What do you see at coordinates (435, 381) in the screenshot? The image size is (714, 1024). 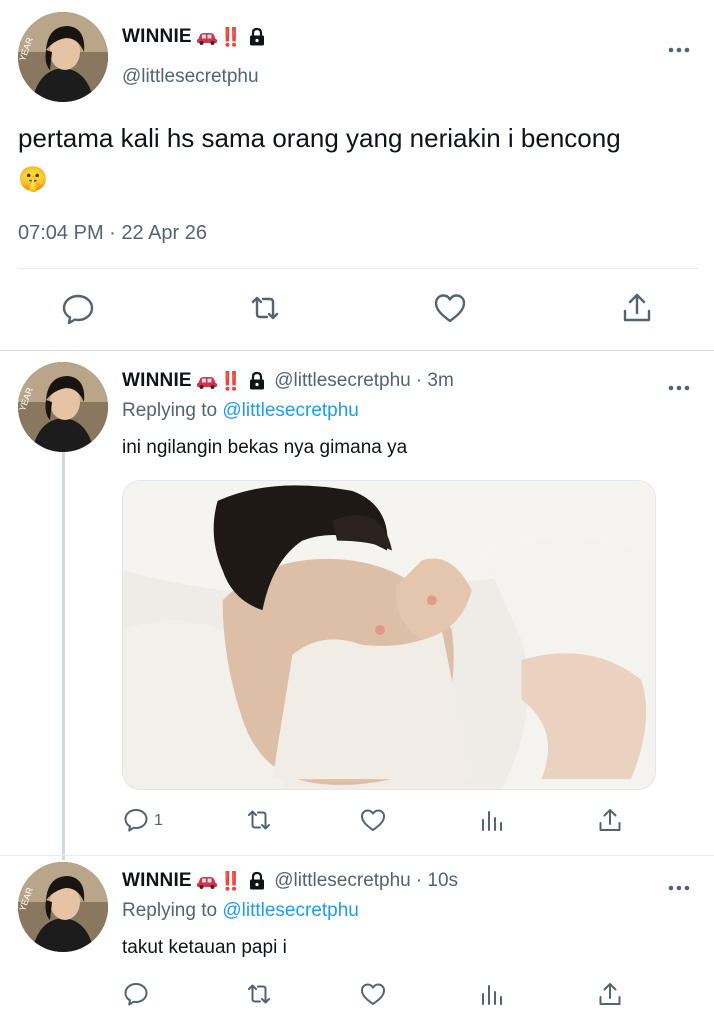 I see `reply-time: · 3m` at bounding box center [435, 381].